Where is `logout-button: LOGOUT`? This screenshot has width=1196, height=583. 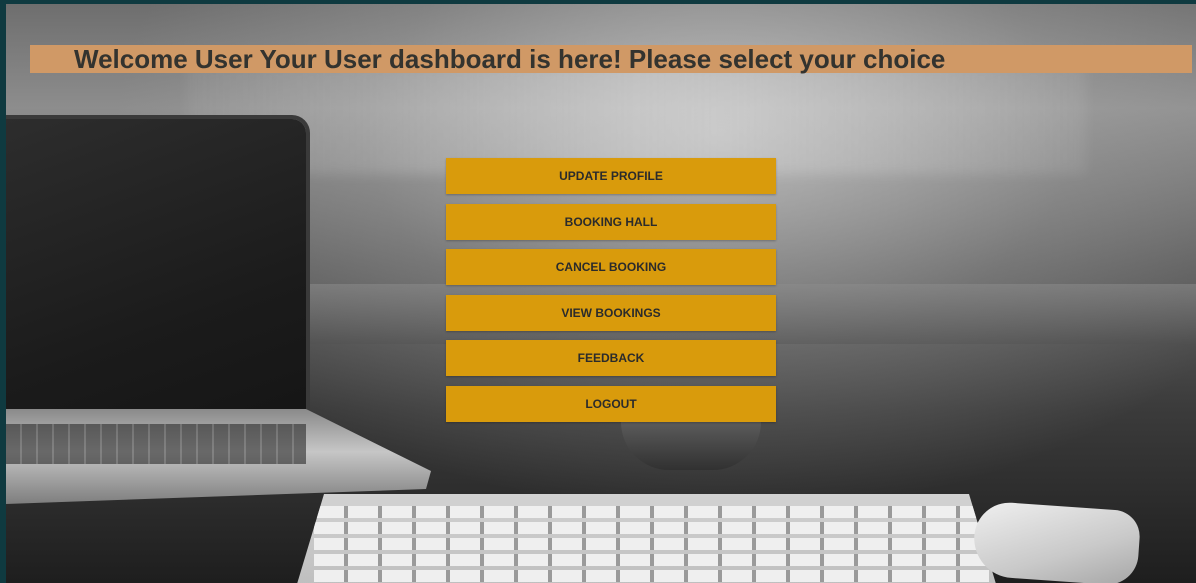 logout-button: LOGOUT is located at coordinates (611, 403).